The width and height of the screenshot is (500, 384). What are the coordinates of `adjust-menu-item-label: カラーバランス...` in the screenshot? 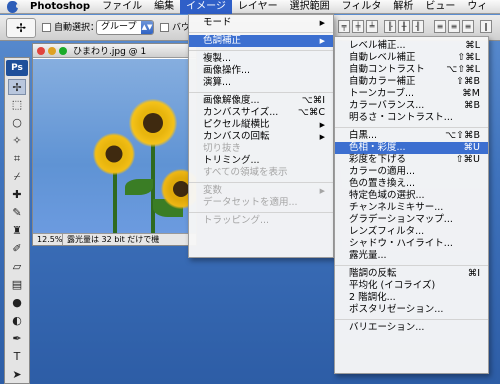 It's located at (387, 105).